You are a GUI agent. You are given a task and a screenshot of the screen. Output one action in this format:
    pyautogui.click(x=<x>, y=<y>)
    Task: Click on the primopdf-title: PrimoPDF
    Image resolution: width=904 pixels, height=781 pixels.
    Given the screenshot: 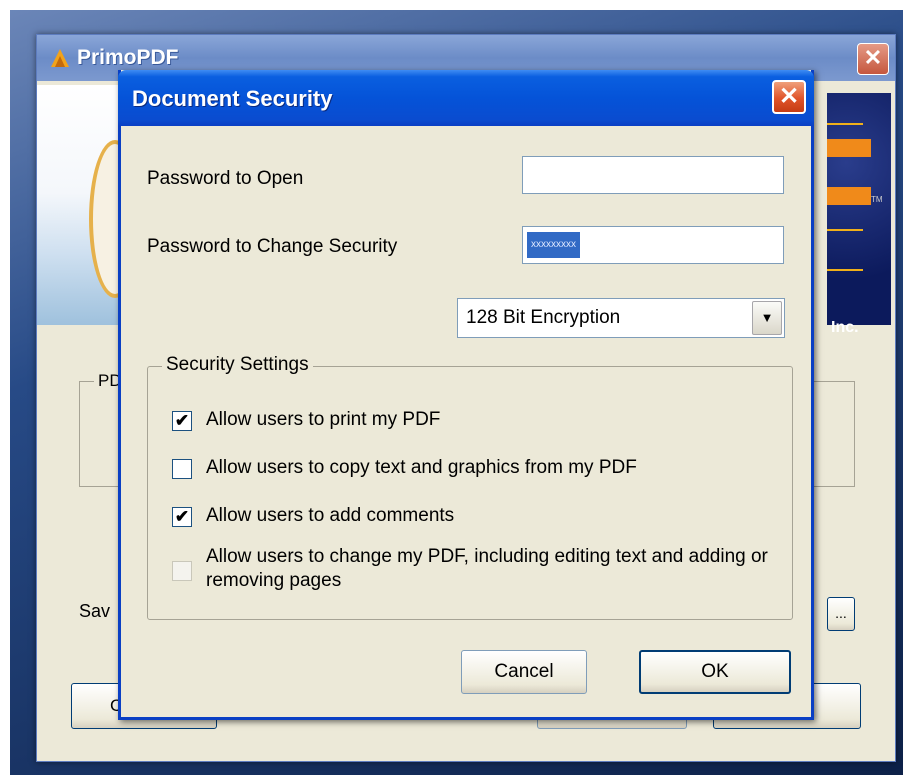 What is the action you would take?
    pyautogui.click(x=128, y=57)
    